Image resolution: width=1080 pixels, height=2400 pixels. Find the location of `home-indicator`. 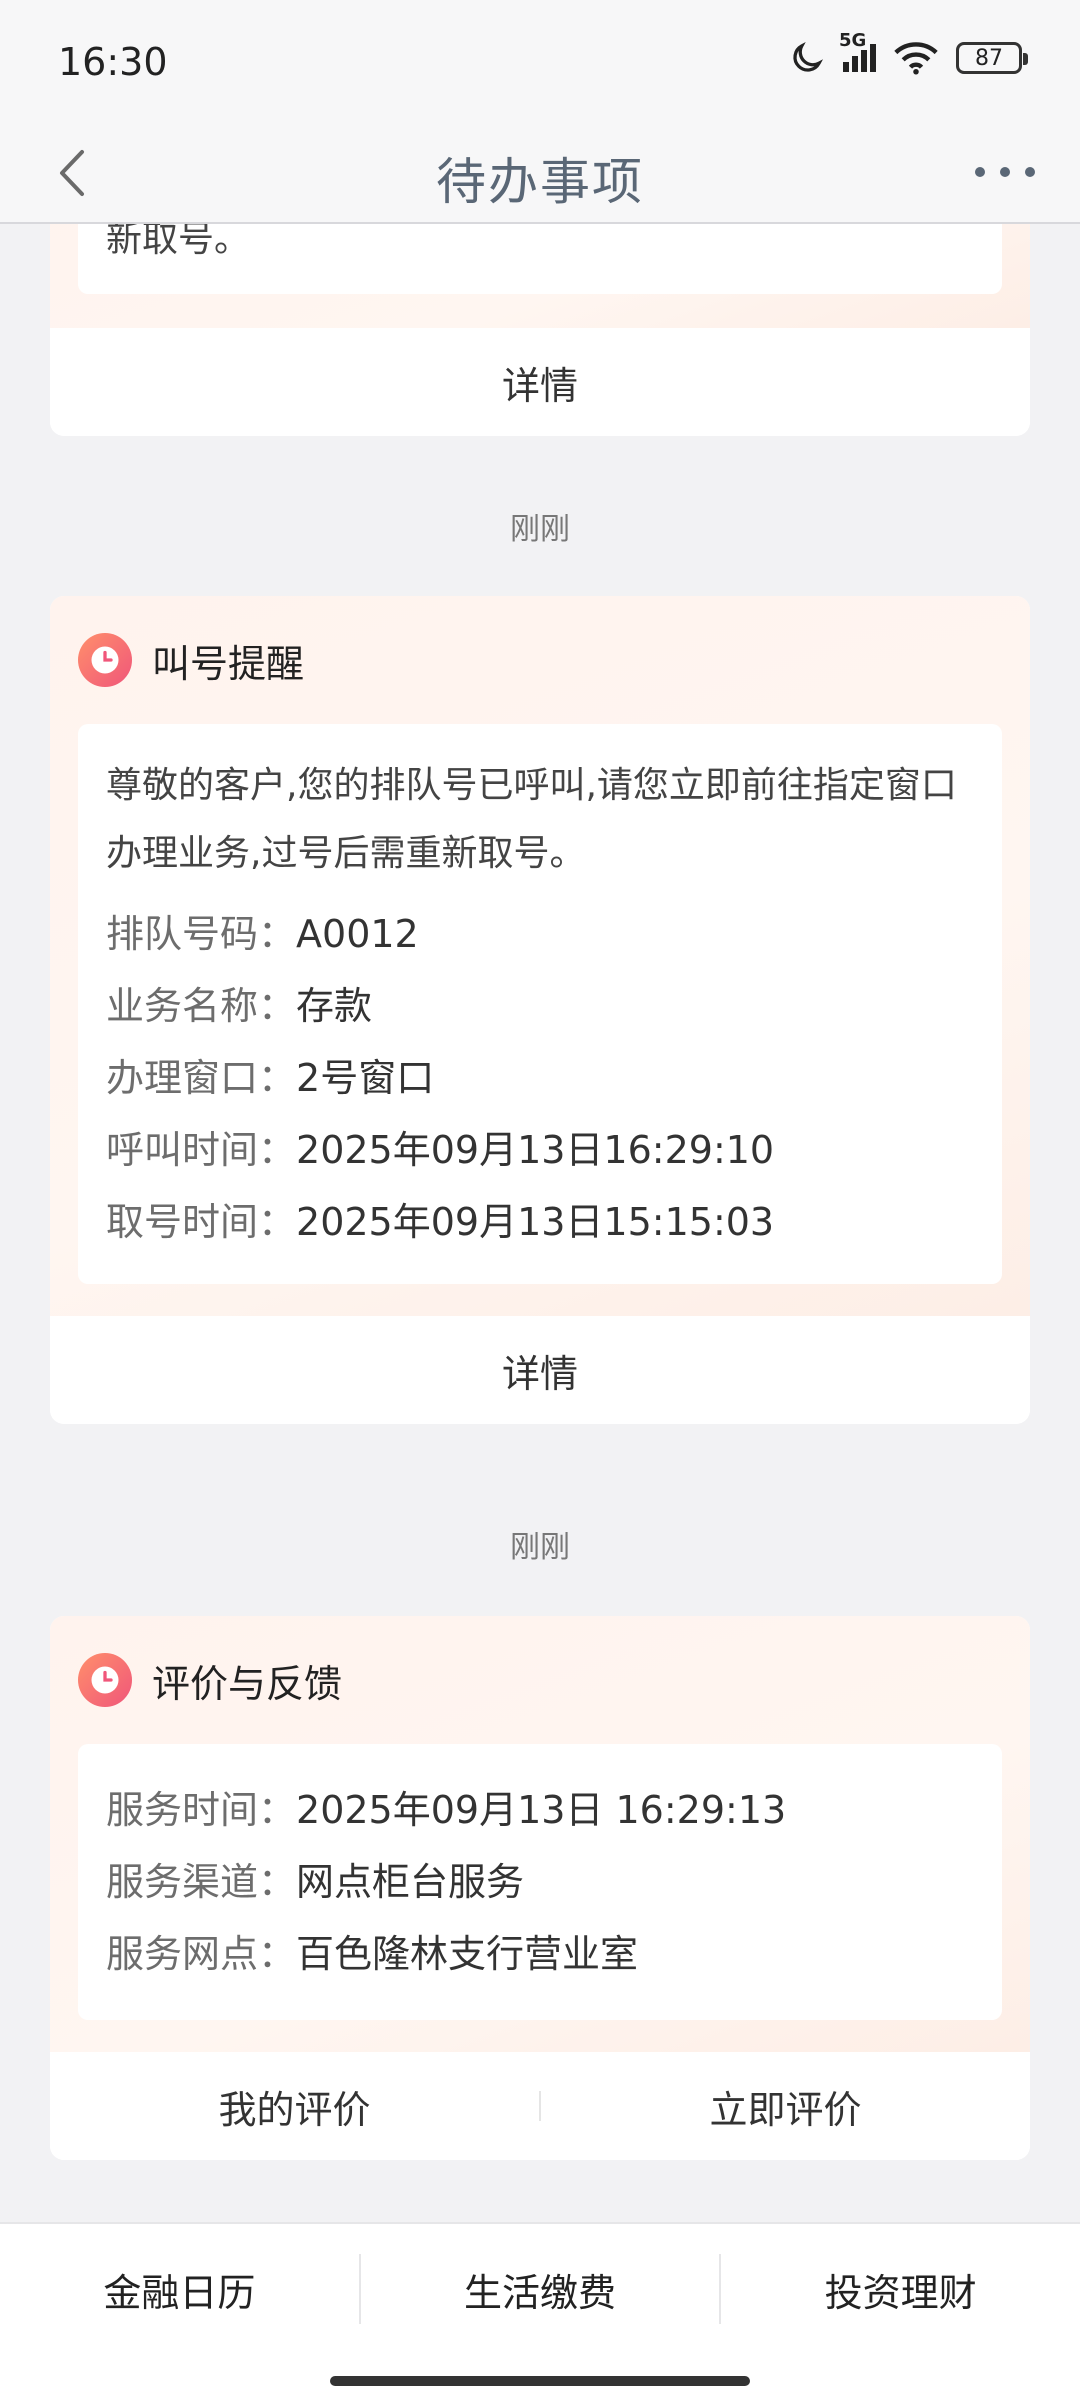

home-indicator is located at coordinates (540, 2381).